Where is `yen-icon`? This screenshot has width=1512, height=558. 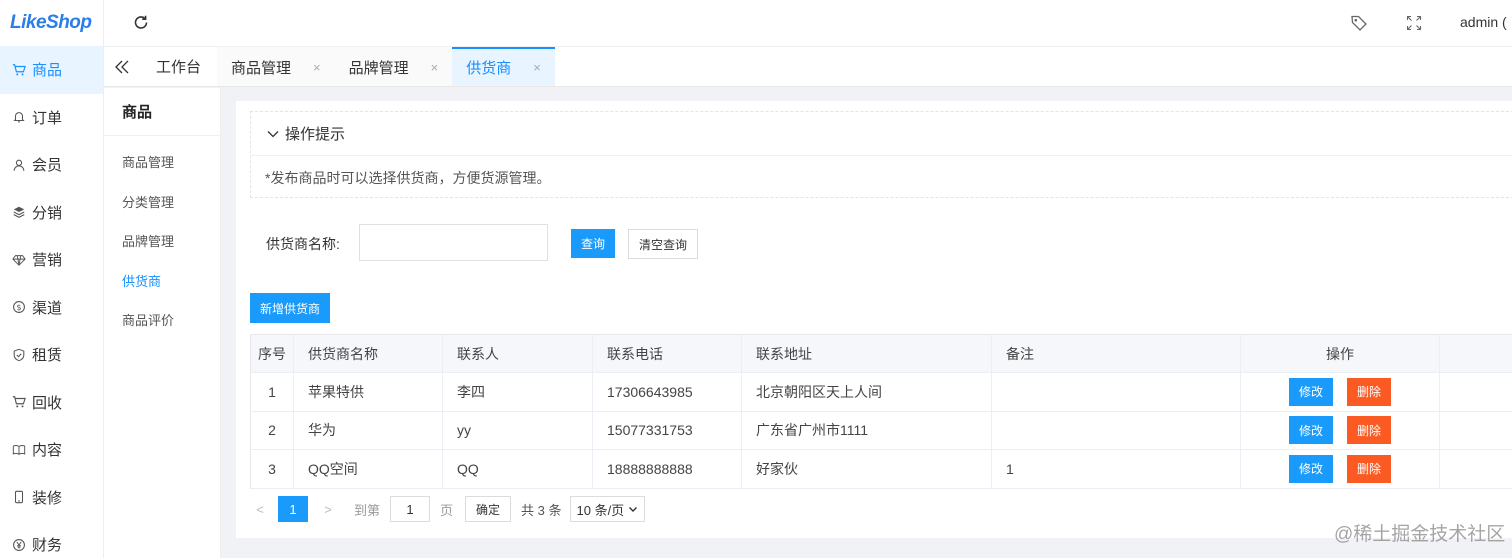
yen-icon is located at coordinates (19, 545).